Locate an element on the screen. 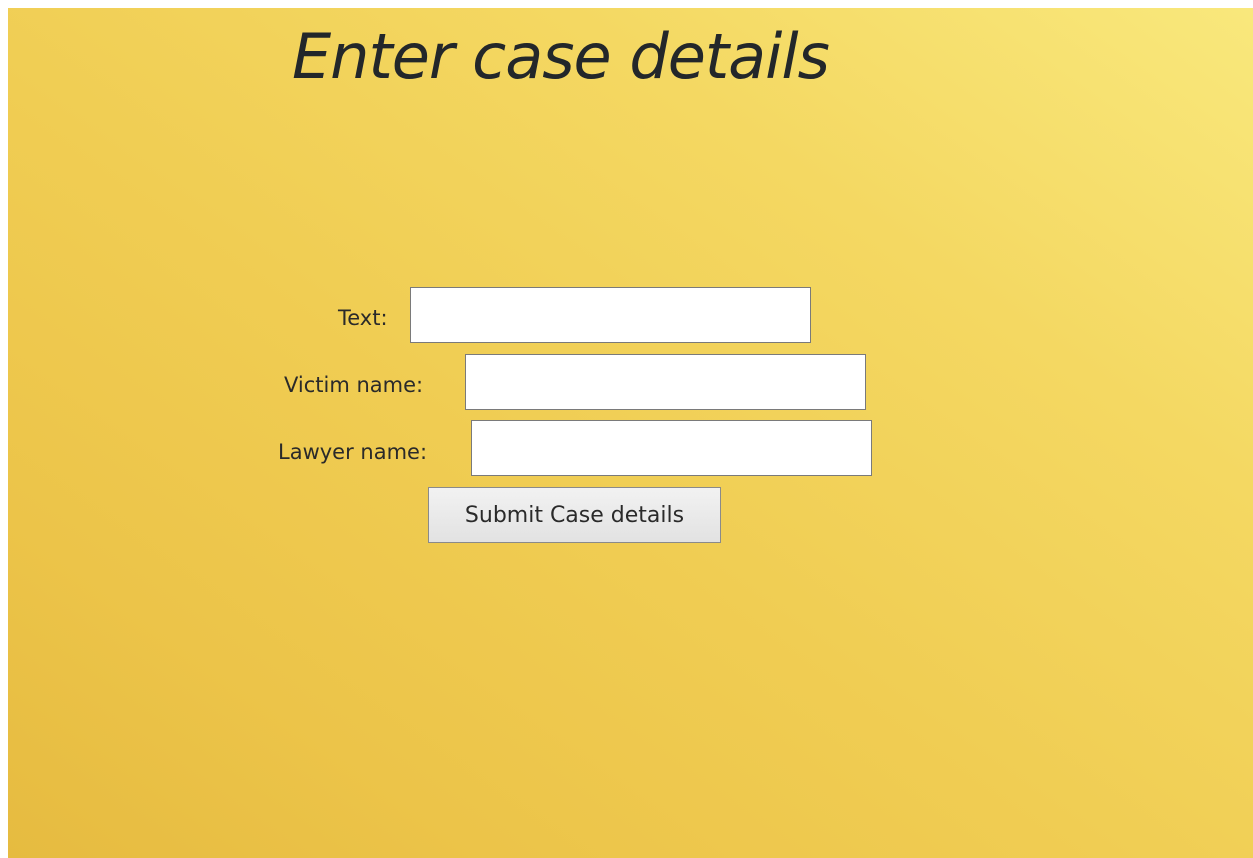 The image size is (1253, 858). text-input is located at coordinates (610, 315).